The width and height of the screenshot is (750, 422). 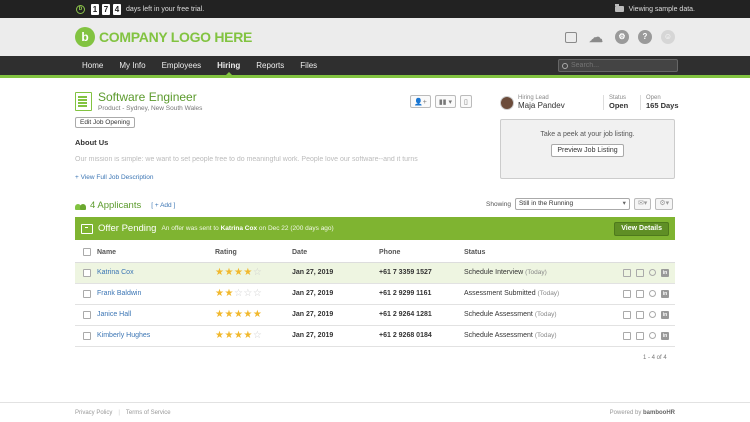 What do you see at coordinates (106, 9) in the screenshot?
I see `trial-digit: 7` at bounding box center [106, 9].